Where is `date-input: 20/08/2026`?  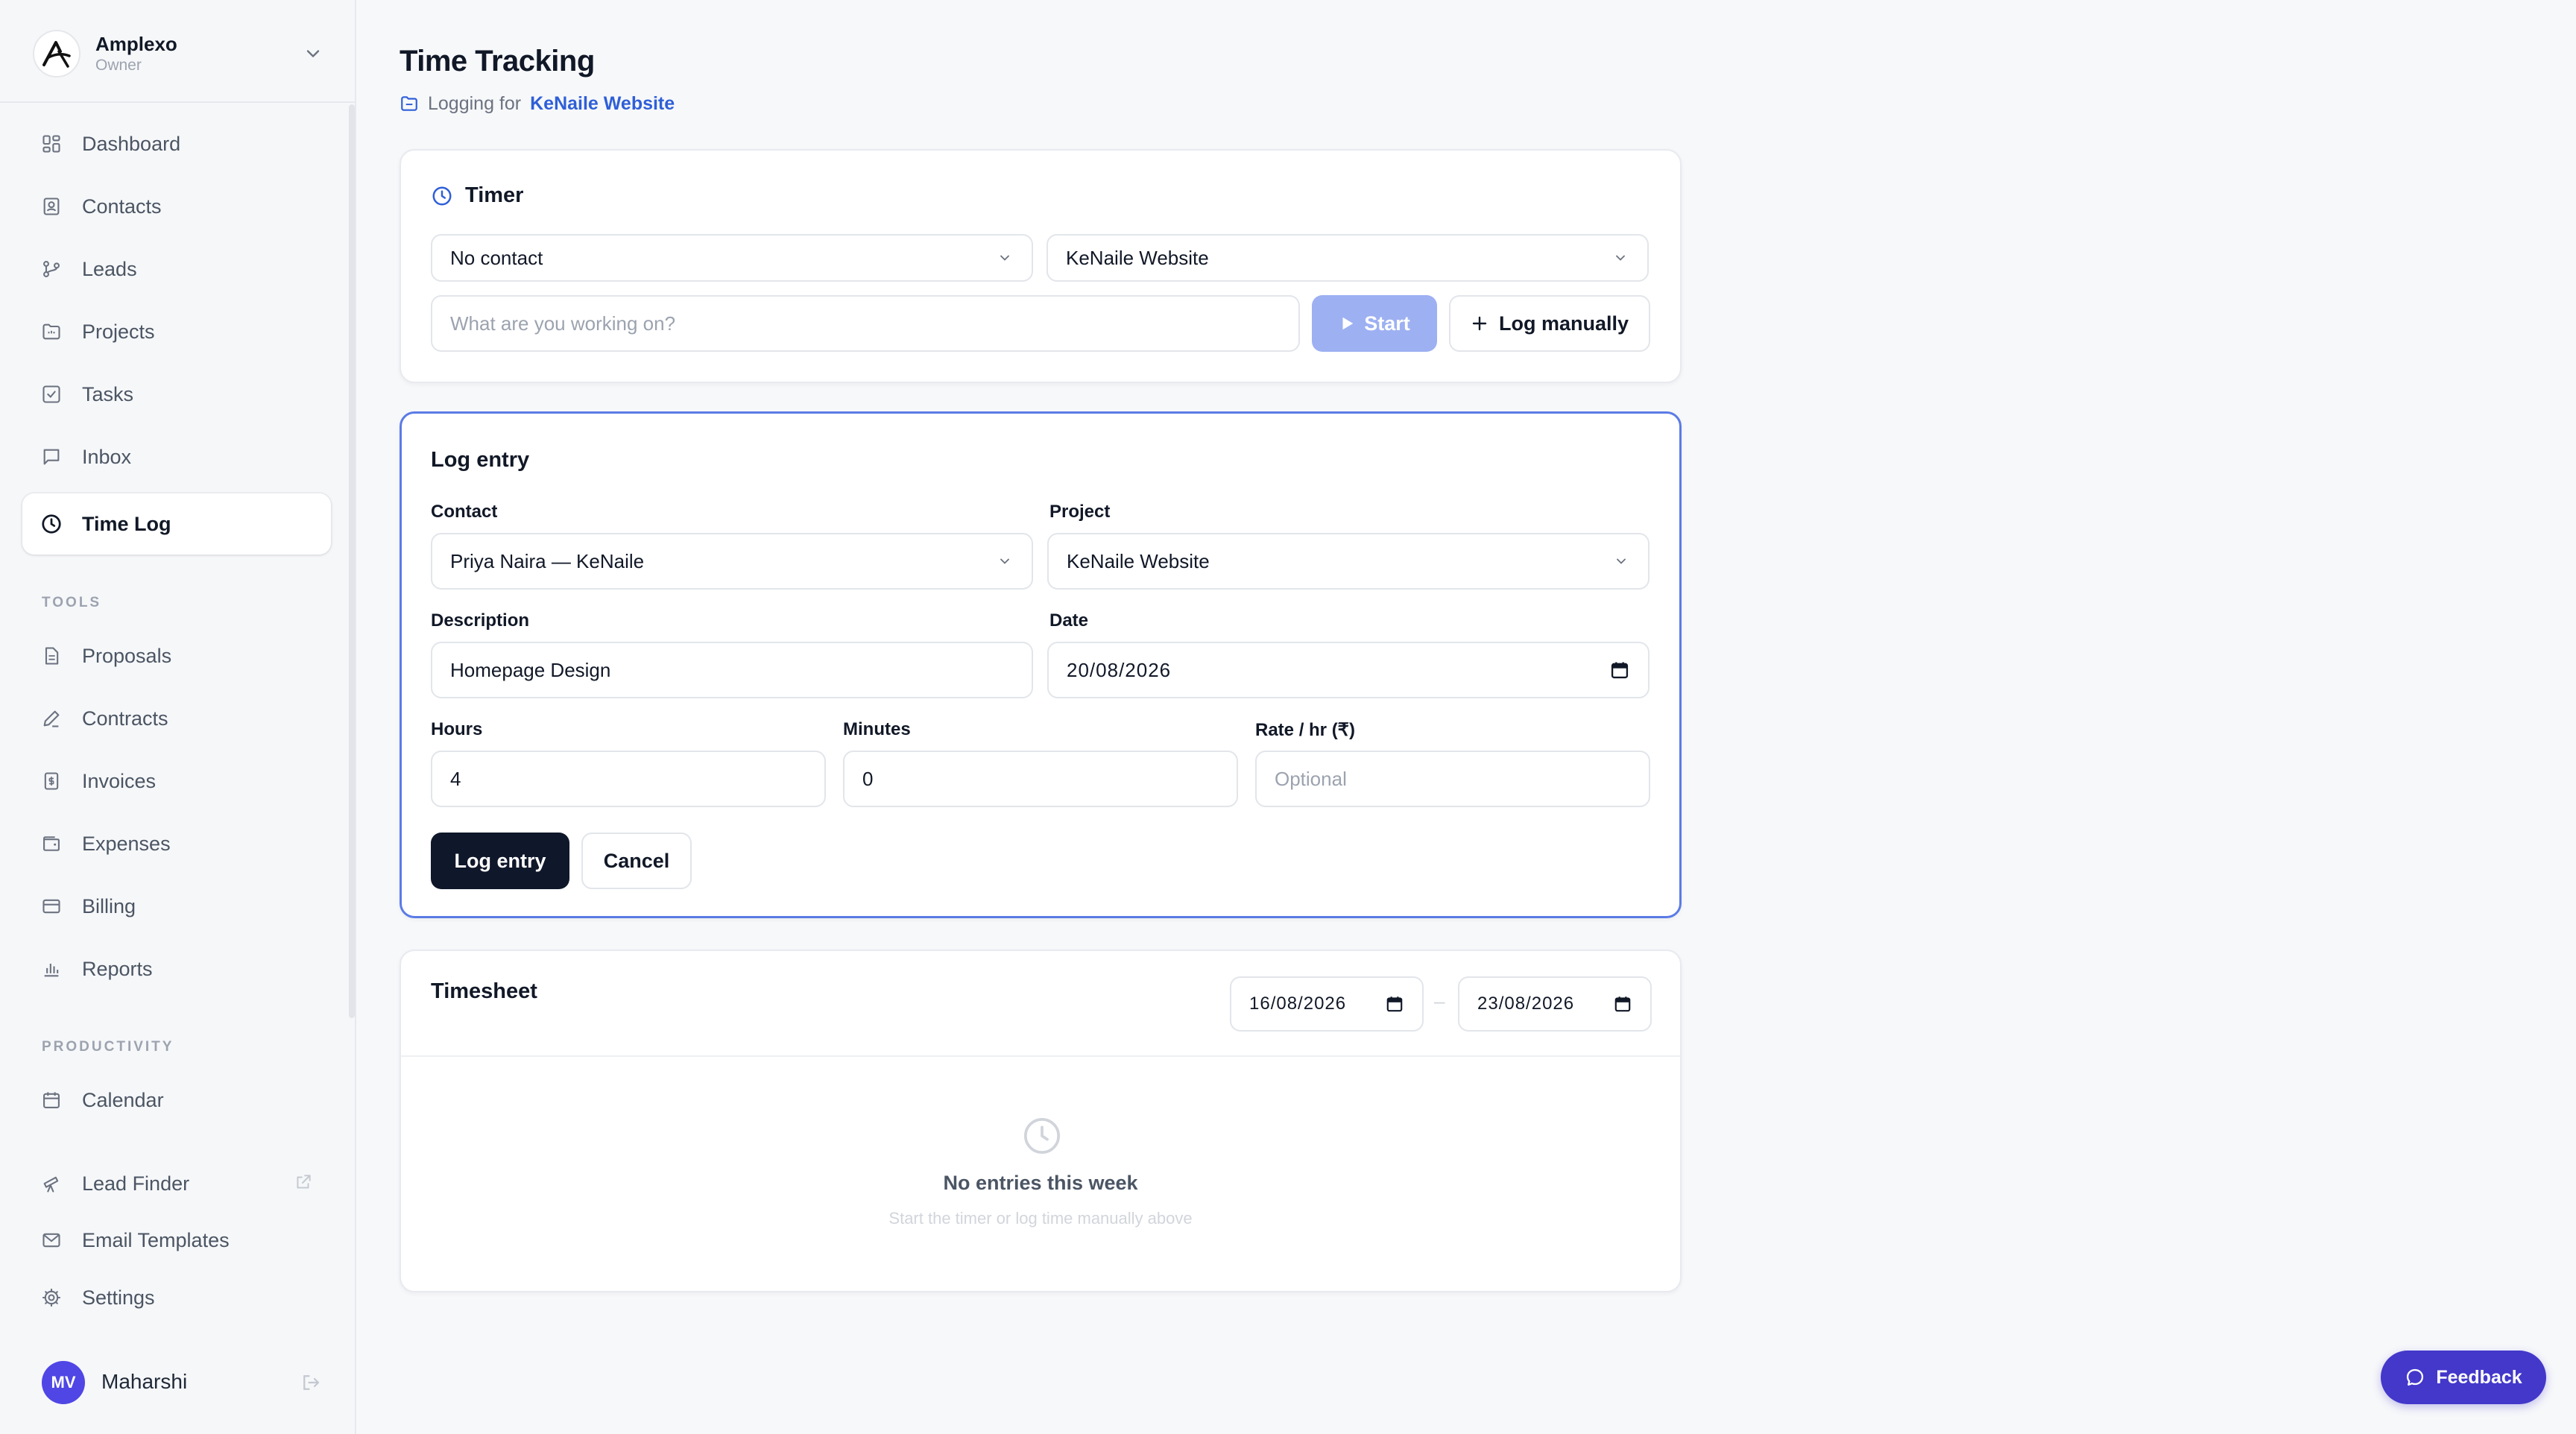 date-input: 20/08/2026 is located at coordinates (1348, 670).